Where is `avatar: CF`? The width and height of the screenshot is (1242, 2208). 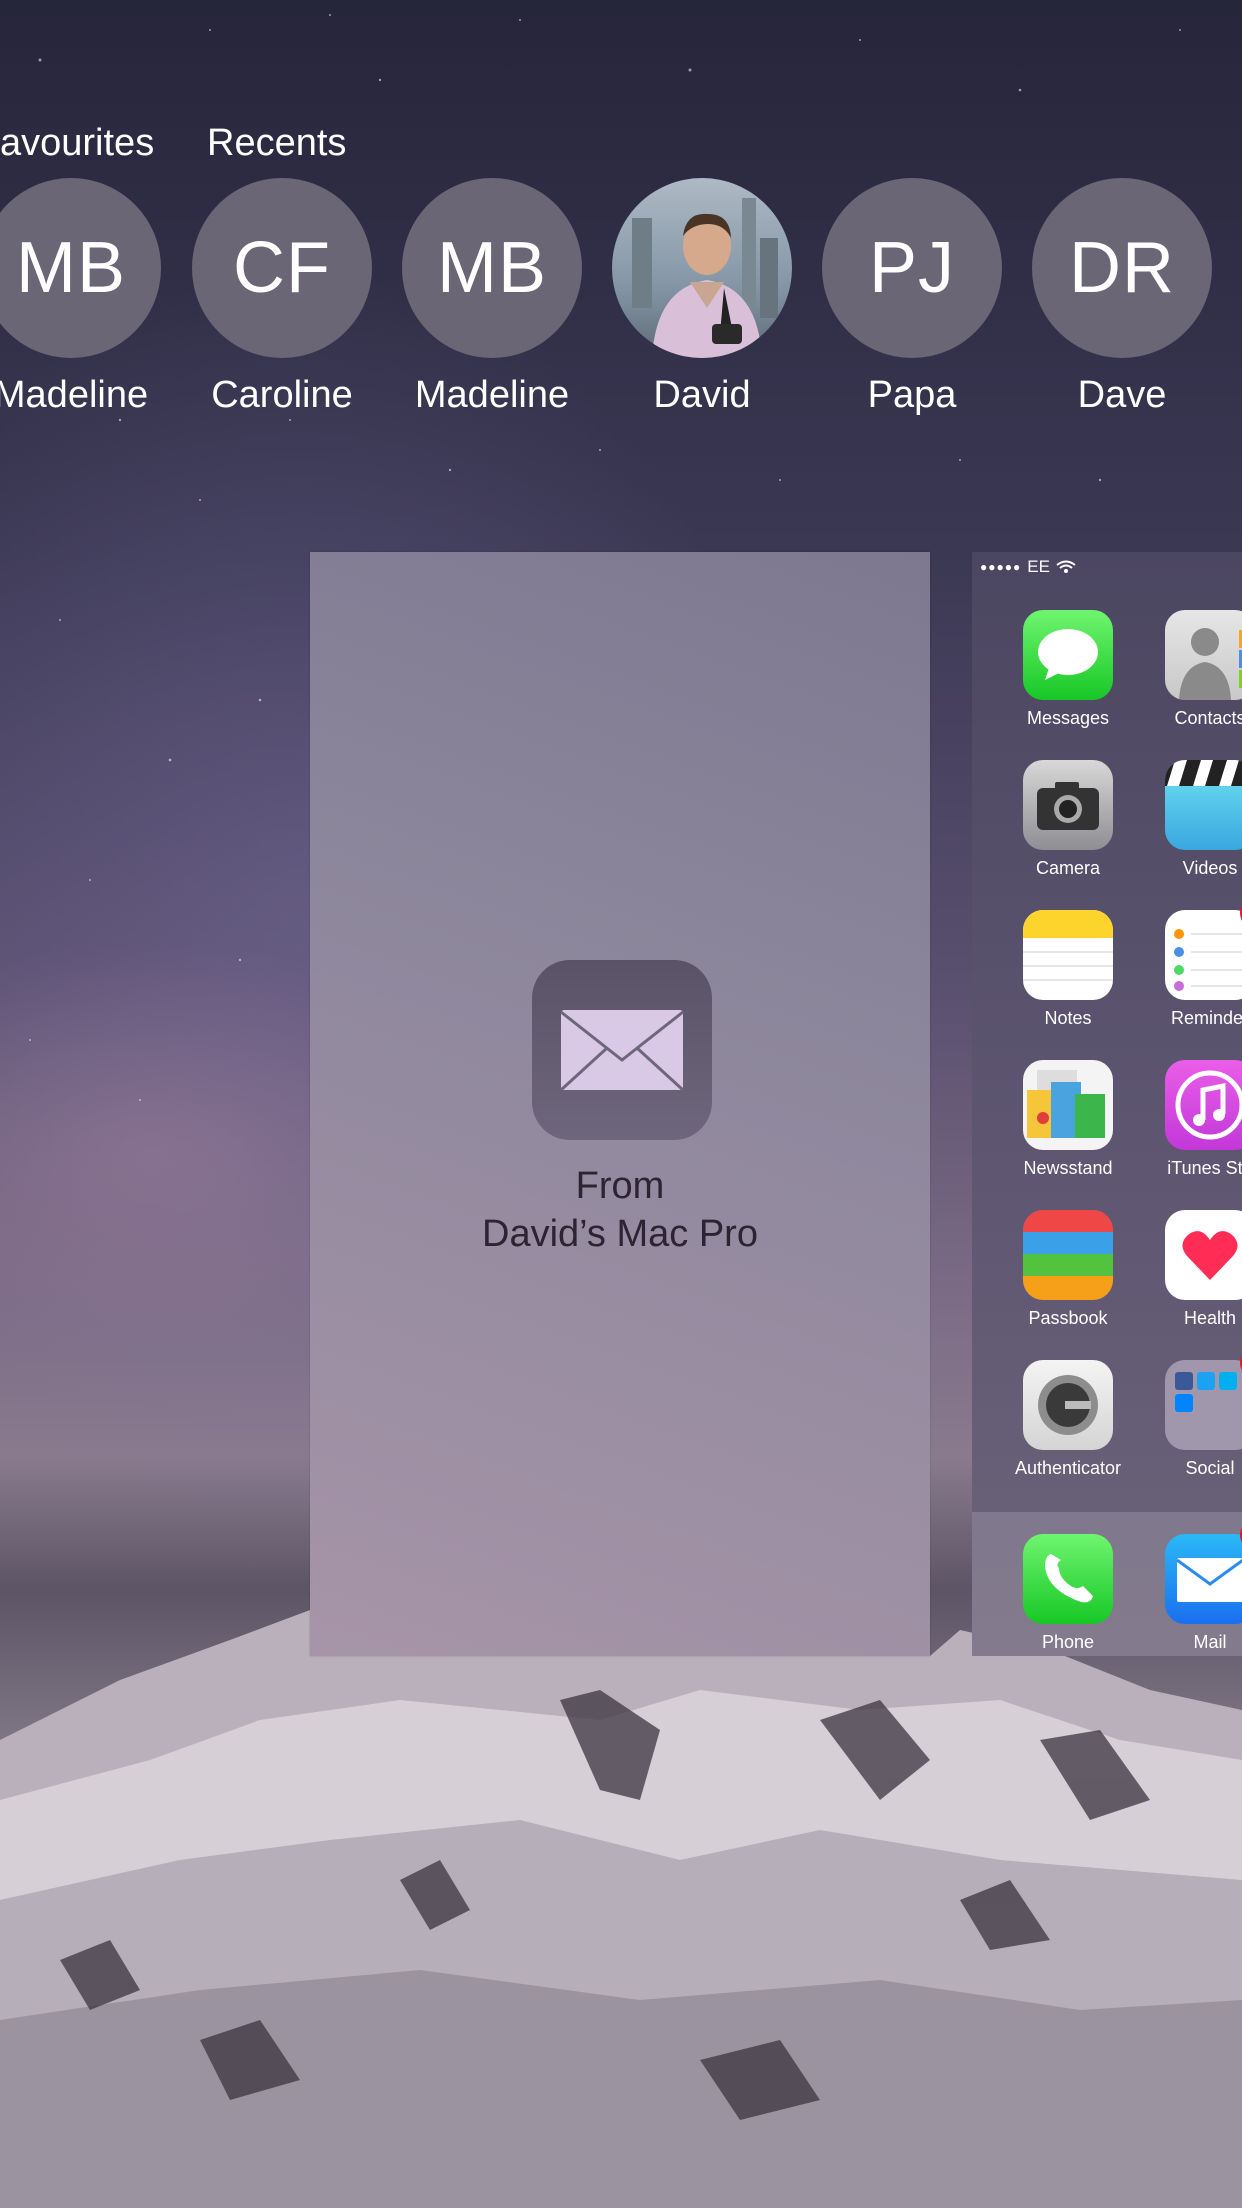
avatar: CF is located at coordinates (282, 268).